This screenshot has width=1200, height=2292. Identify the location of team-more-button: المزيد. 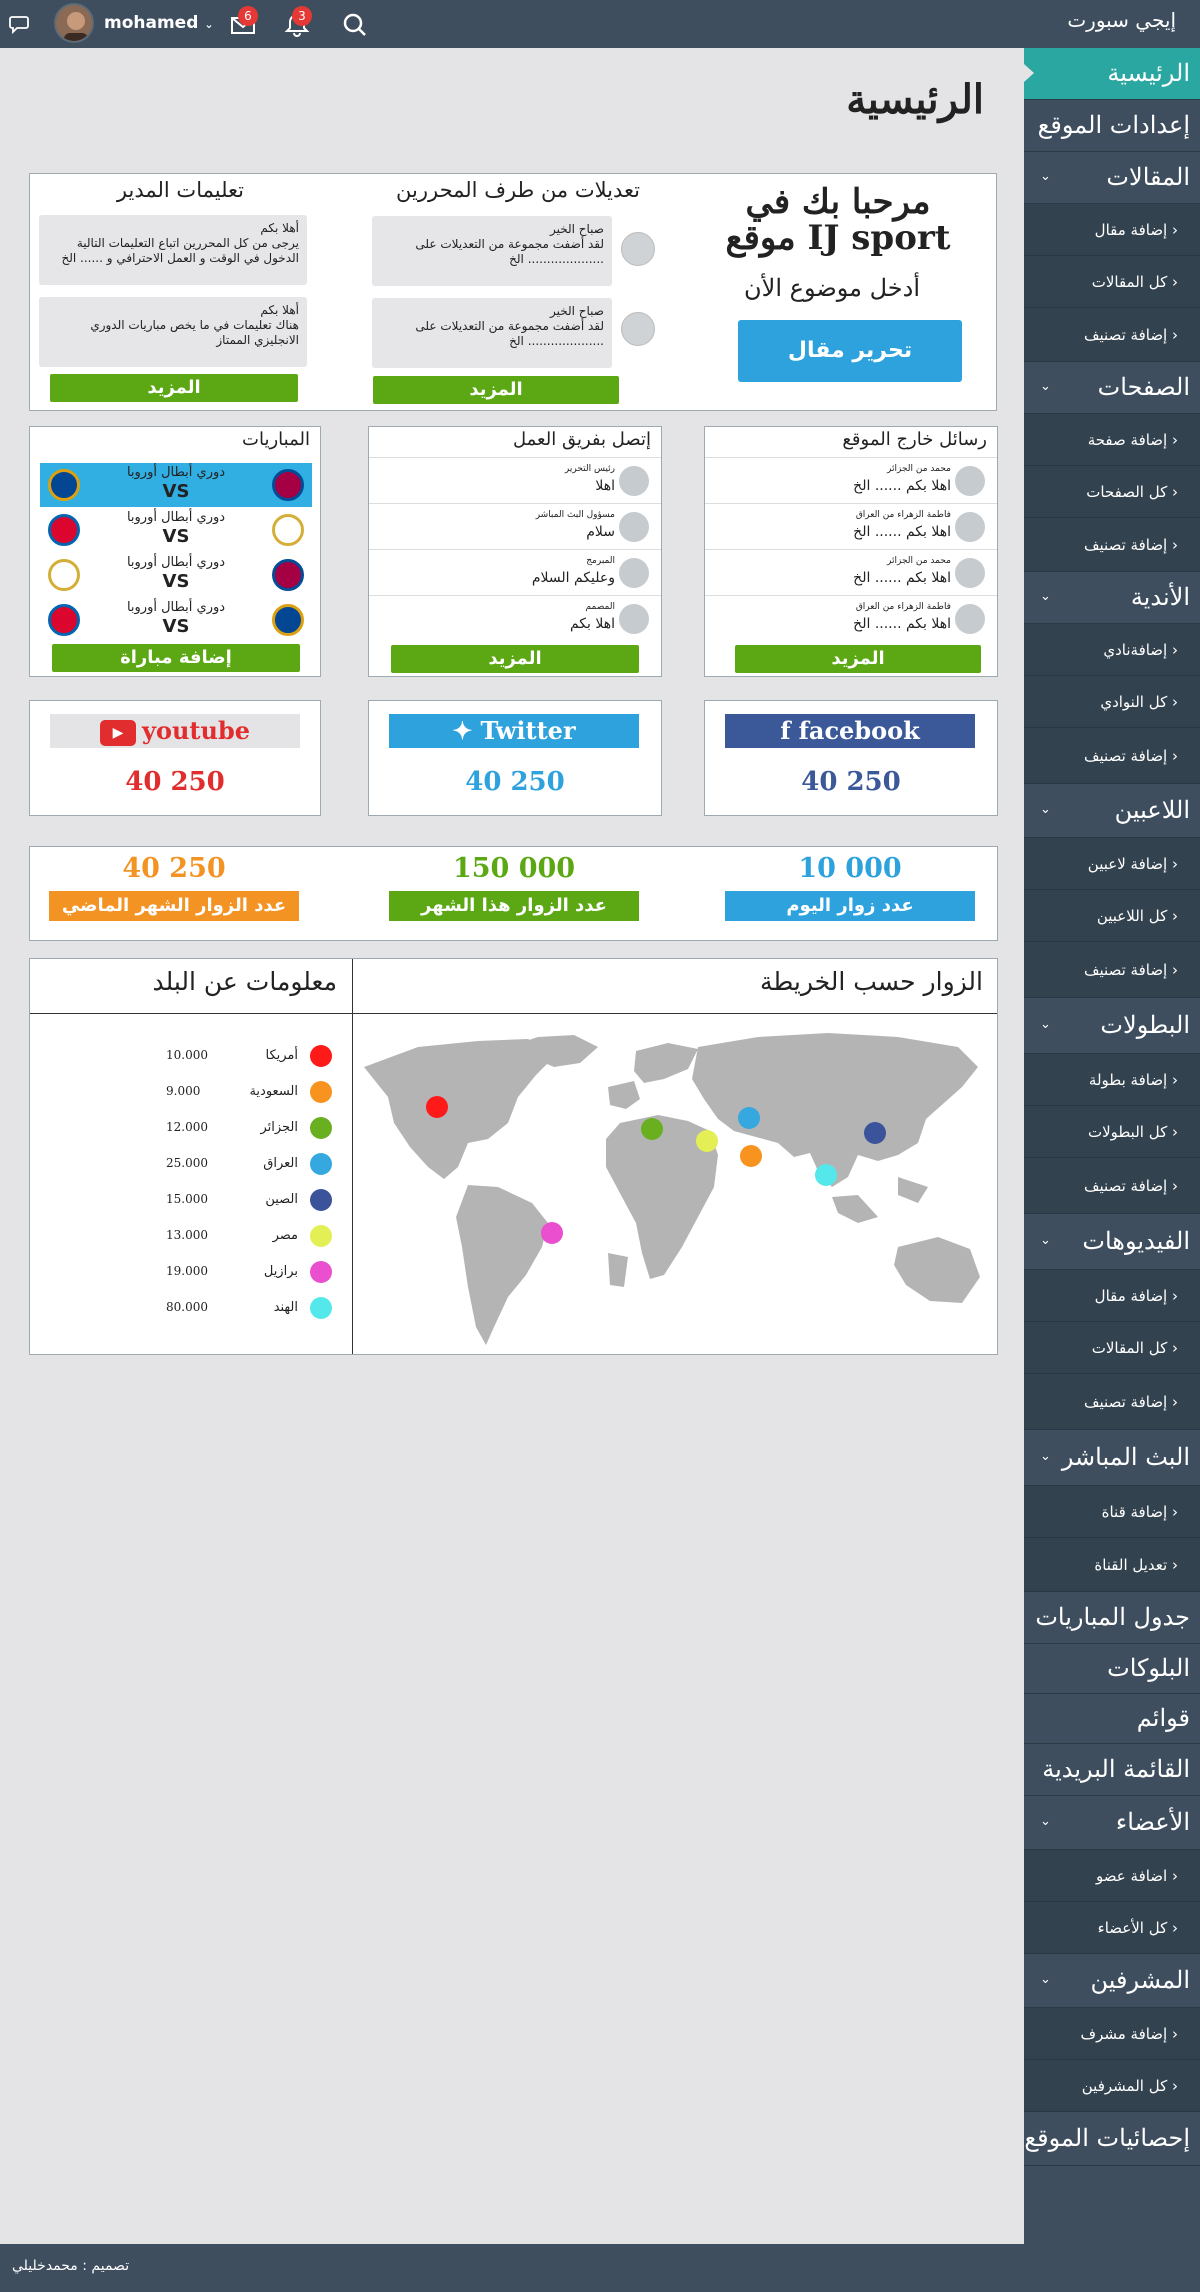
(515, 659).